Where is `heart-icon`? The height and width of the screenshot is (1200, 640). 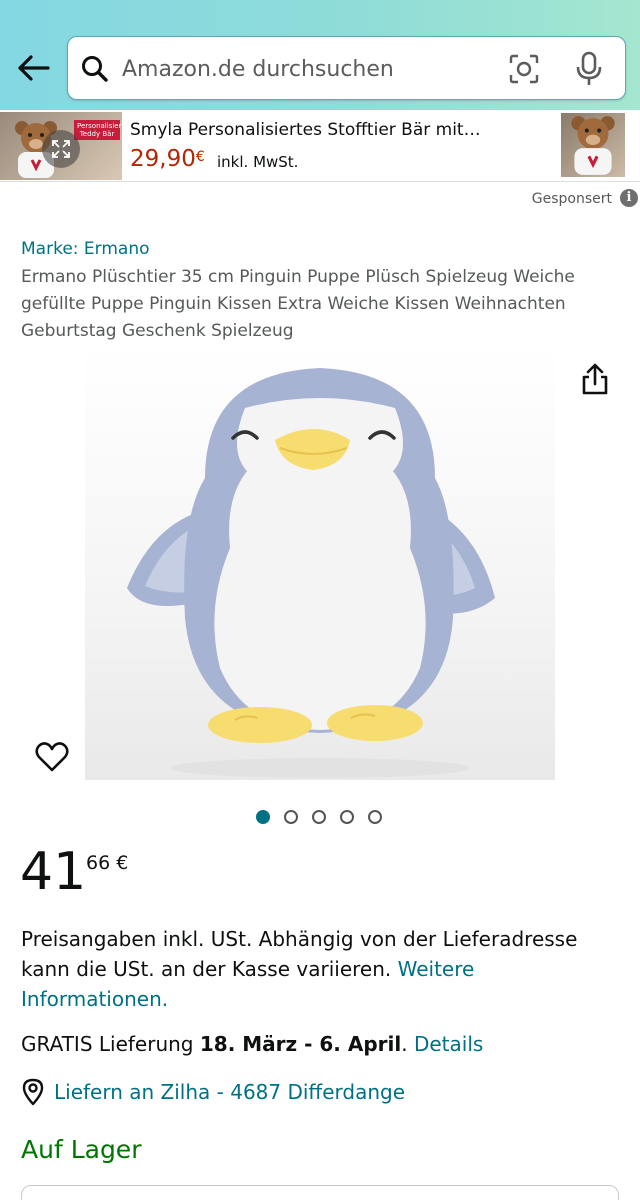
heart-icon is located at coordinates (52, 757).